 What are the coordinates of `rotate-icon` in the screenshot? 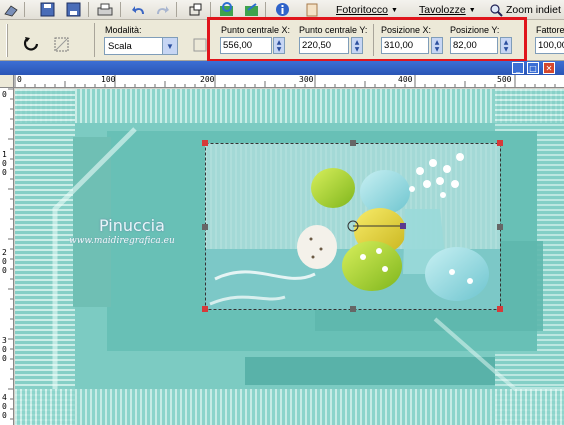 It's located at (32, 44).